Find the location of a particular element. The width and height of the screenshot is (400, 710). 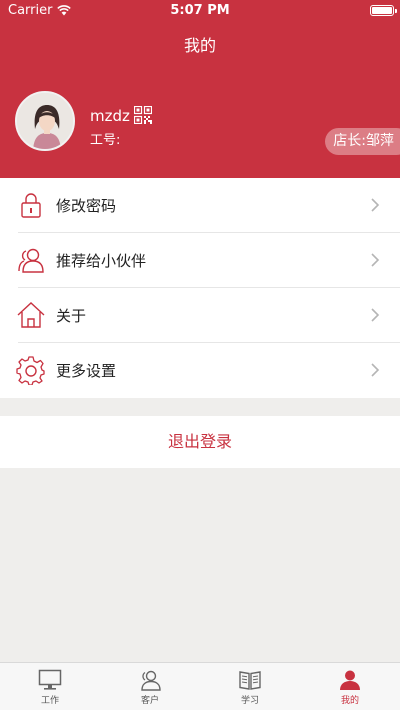

manager-badge: 店长:邹萍 is located at coordinates (362, 141).